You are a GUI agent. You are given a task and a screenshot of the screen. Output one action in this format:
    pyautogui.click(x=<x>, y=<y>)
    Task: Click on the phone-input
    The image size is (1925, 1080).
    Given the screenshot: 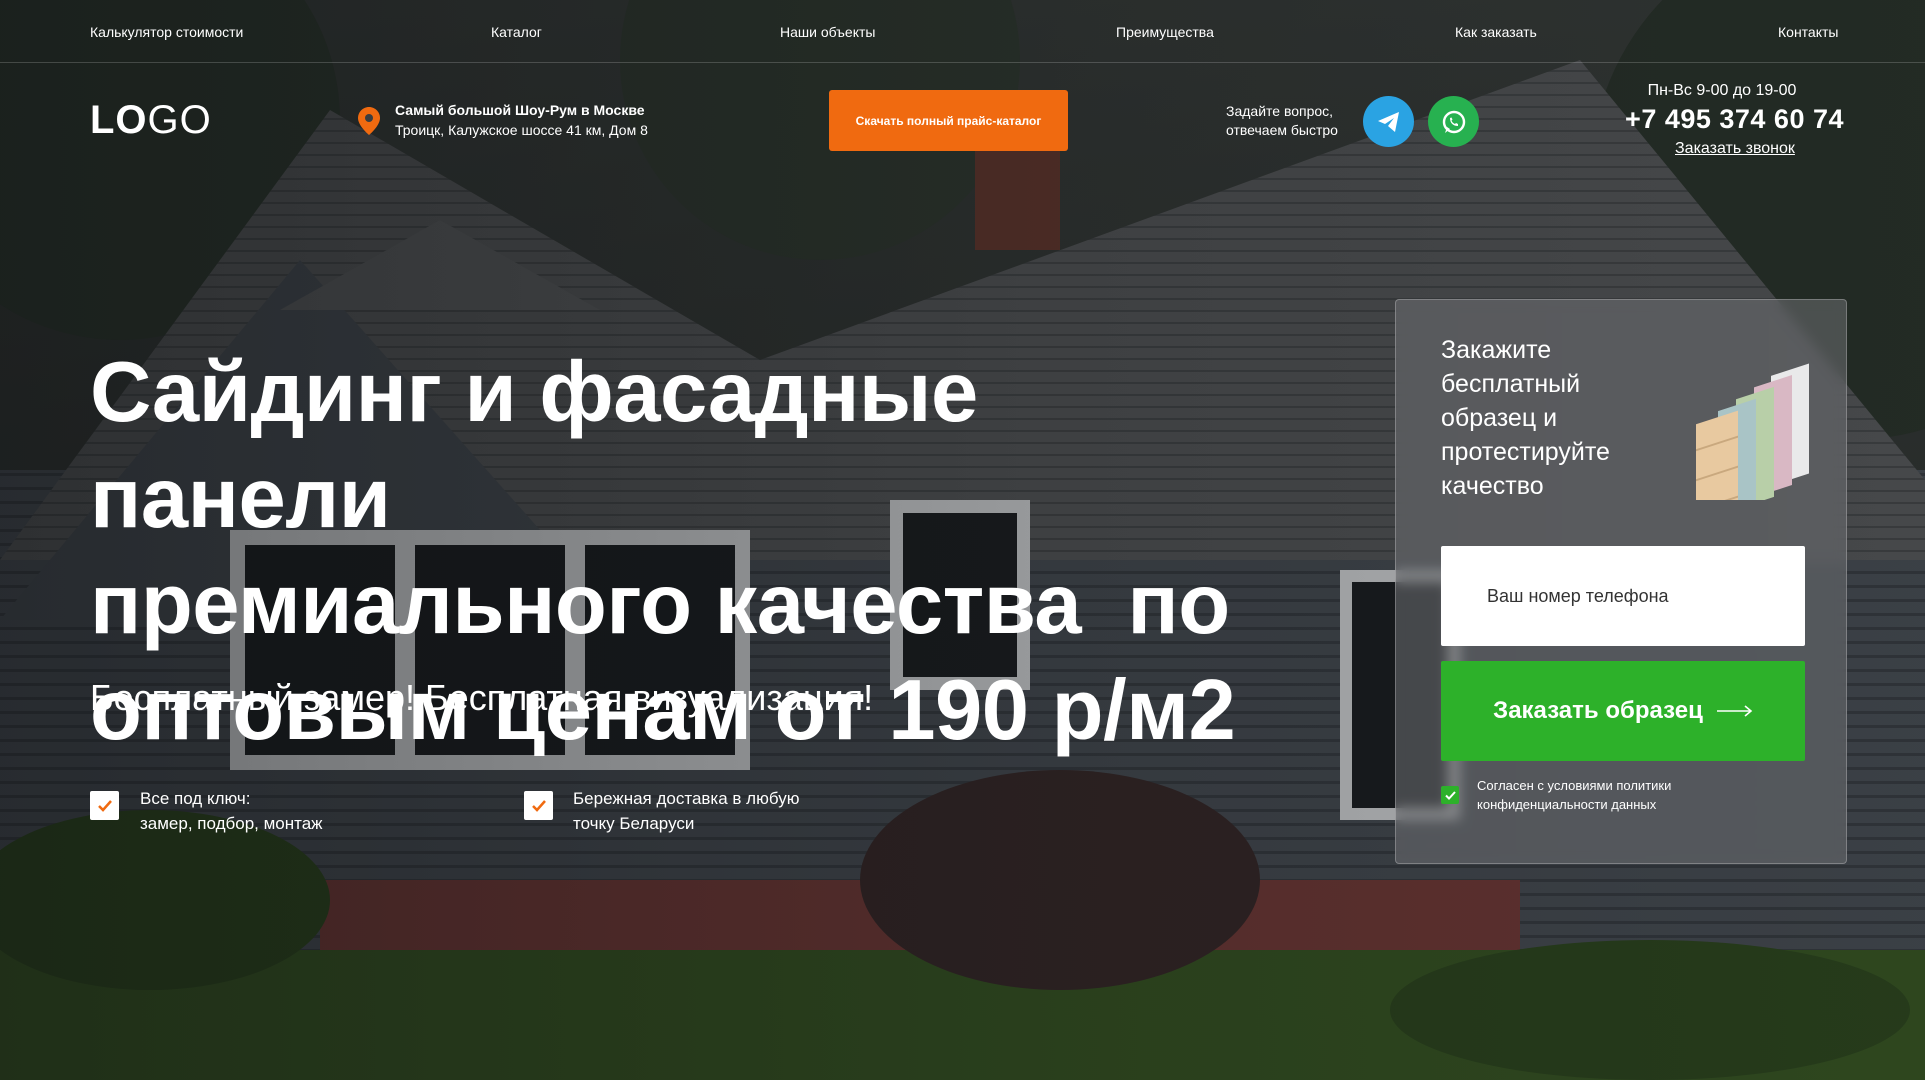 What is the action you would take?
    pyautogui.click(x=1623, y=596)
    